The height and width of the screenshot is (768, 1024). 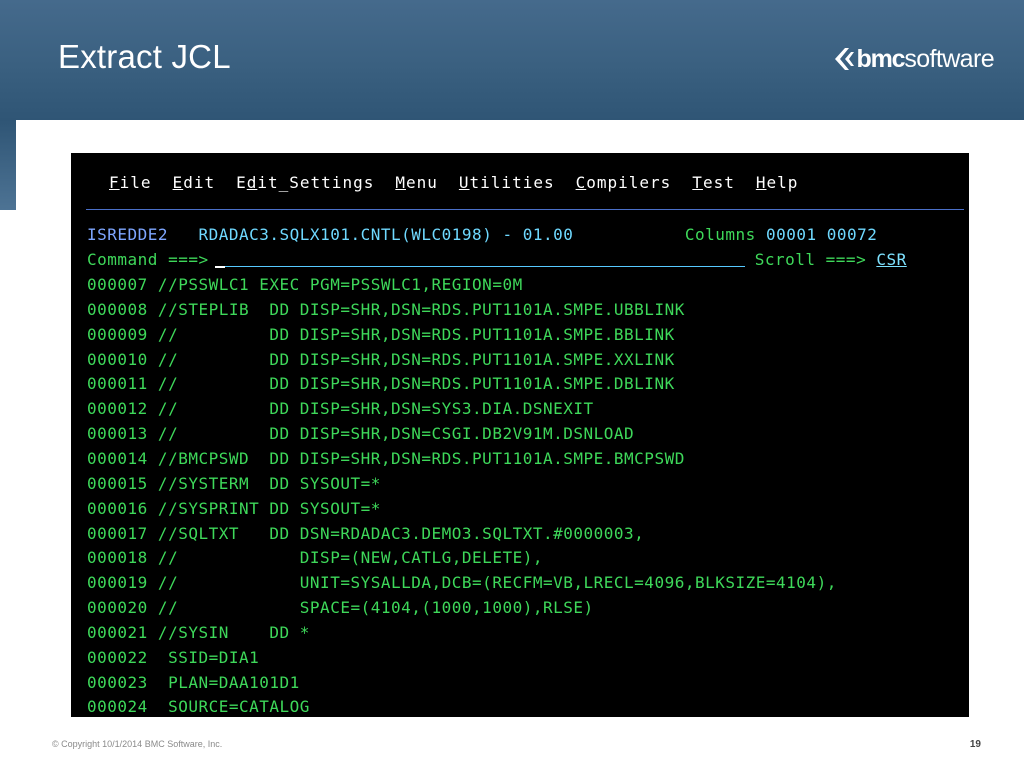 I want to click on jcl-line: 000015 //SYSTERM DD SYSOUT=*, so click(x=234, y=484).